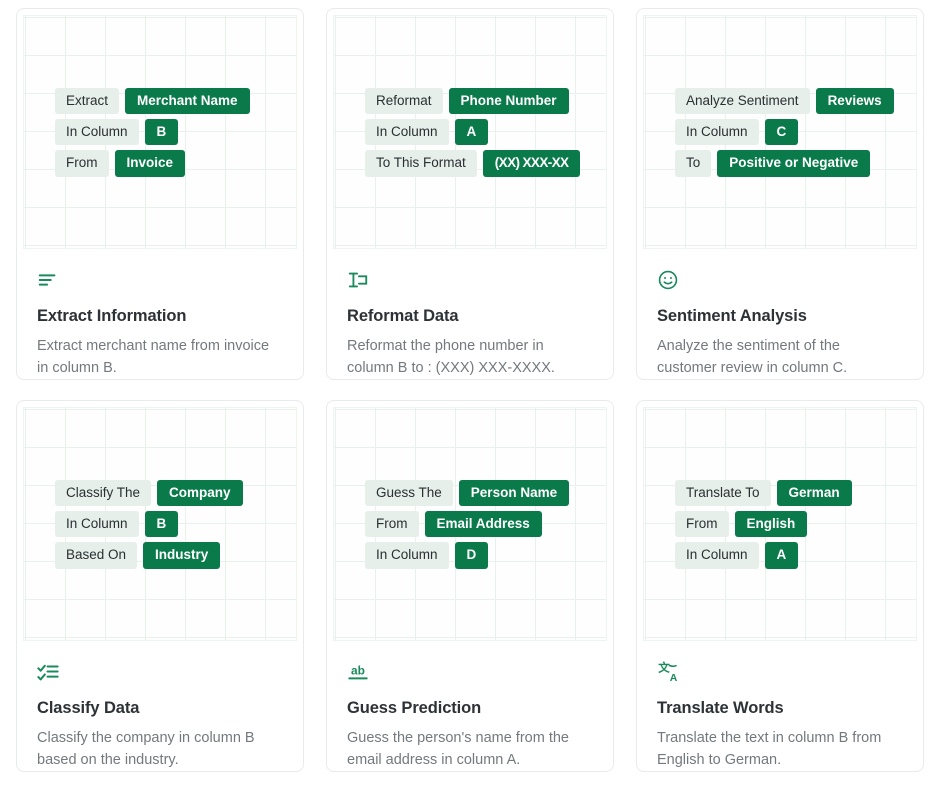 This screenshot has height=793, width=946. Describe the element at coordinates (674, 678) in the screenshot. I see `svg-text: A` at that location.